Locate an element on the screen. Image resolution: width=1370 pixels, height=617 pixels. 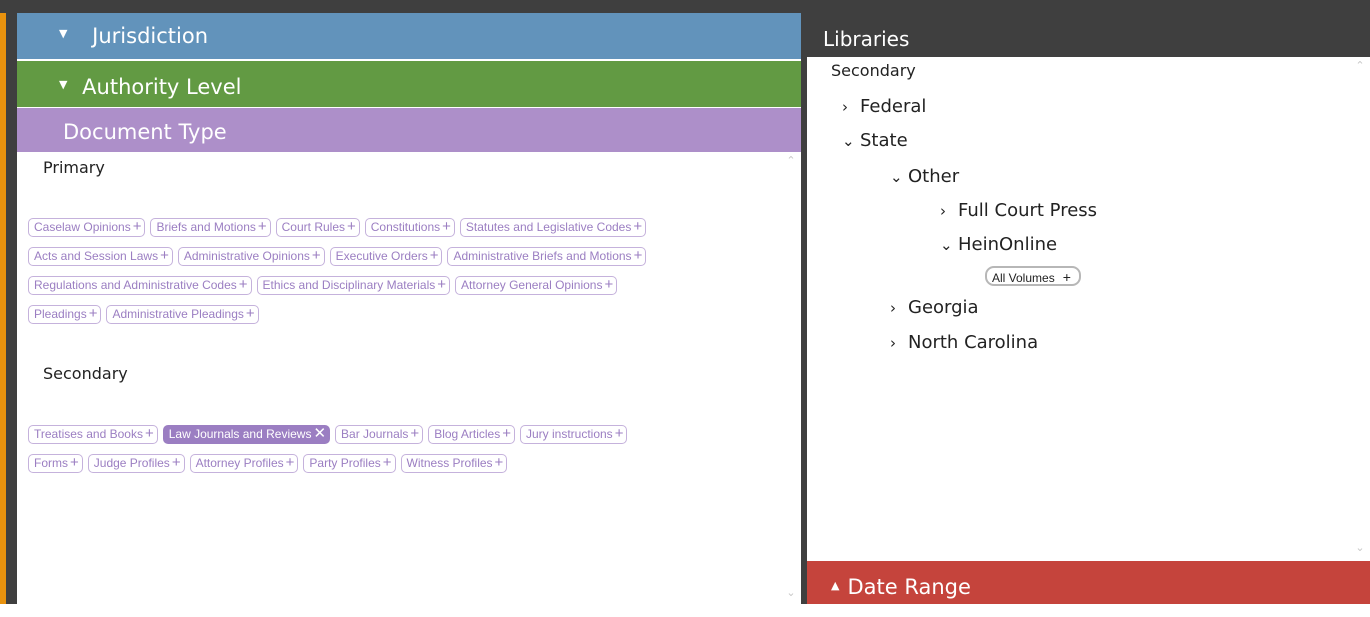
filter-chip: Party Profiles + is located at coordinates (349, 463).